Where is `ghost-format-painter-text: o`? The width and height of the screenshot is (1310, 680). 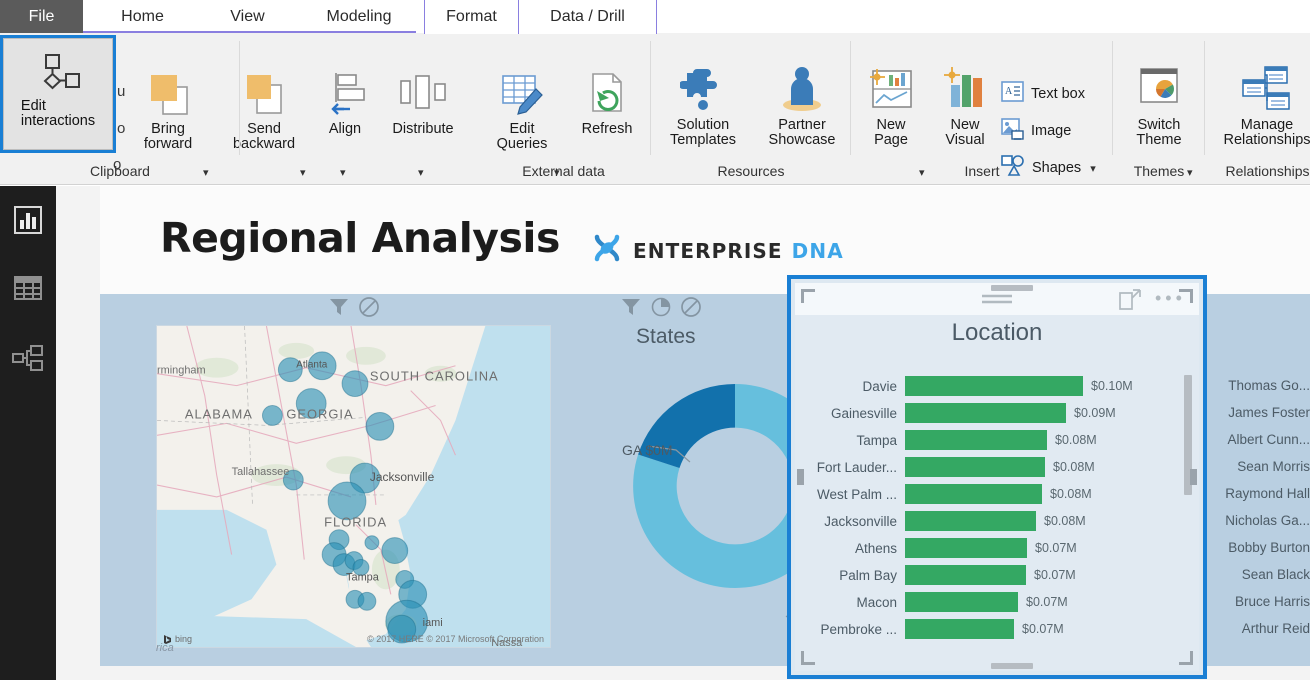 ghost-format-painter-text: o is located at coordinates (117, 164).